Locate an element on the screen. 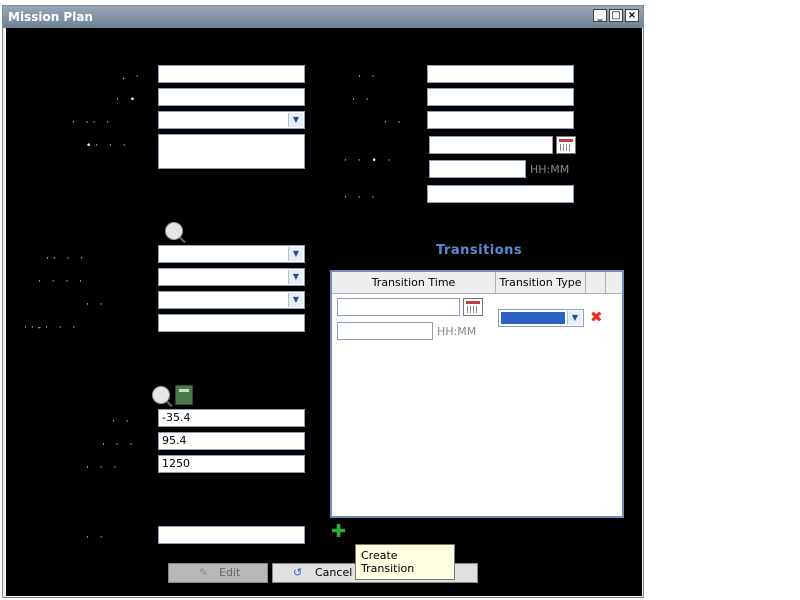 This screenshot has width=800, height=600. label-placeholder: · · • · is located at coordinates (369, 161).